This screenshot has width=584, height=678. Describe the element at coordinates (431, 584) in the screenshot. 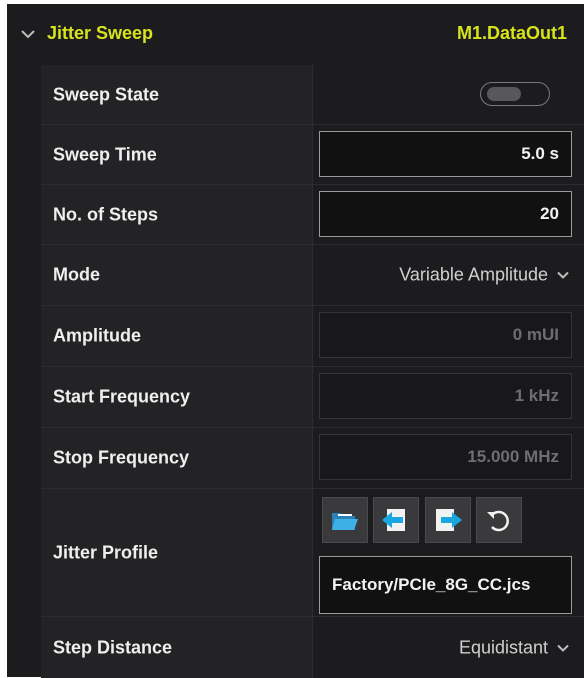

I see `jitter-profile-value: Factory/PCIe_8G_CC.jcs` at that location.